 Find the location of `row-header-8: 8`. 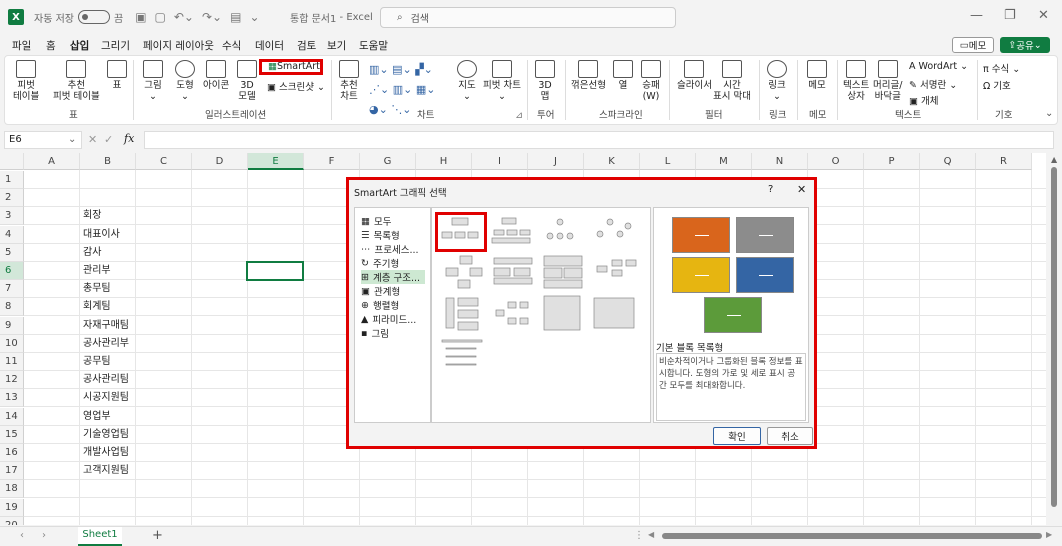

row-header-8: 8 is located at coordinates (12, 307).